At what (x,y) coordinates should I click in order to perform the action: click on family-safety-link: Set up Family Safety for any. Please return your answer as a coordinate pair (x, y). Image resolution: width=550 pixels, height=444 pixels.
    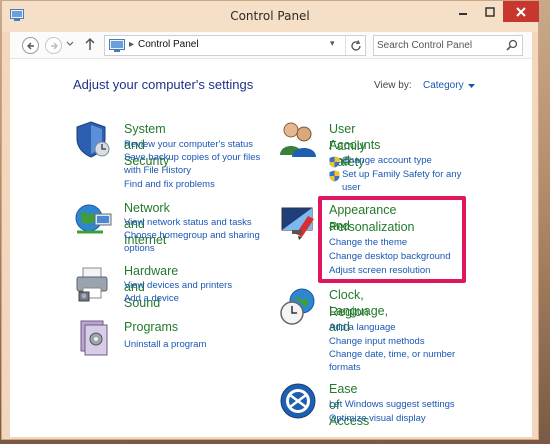
    Looking at the image, I should click on (401, 175).